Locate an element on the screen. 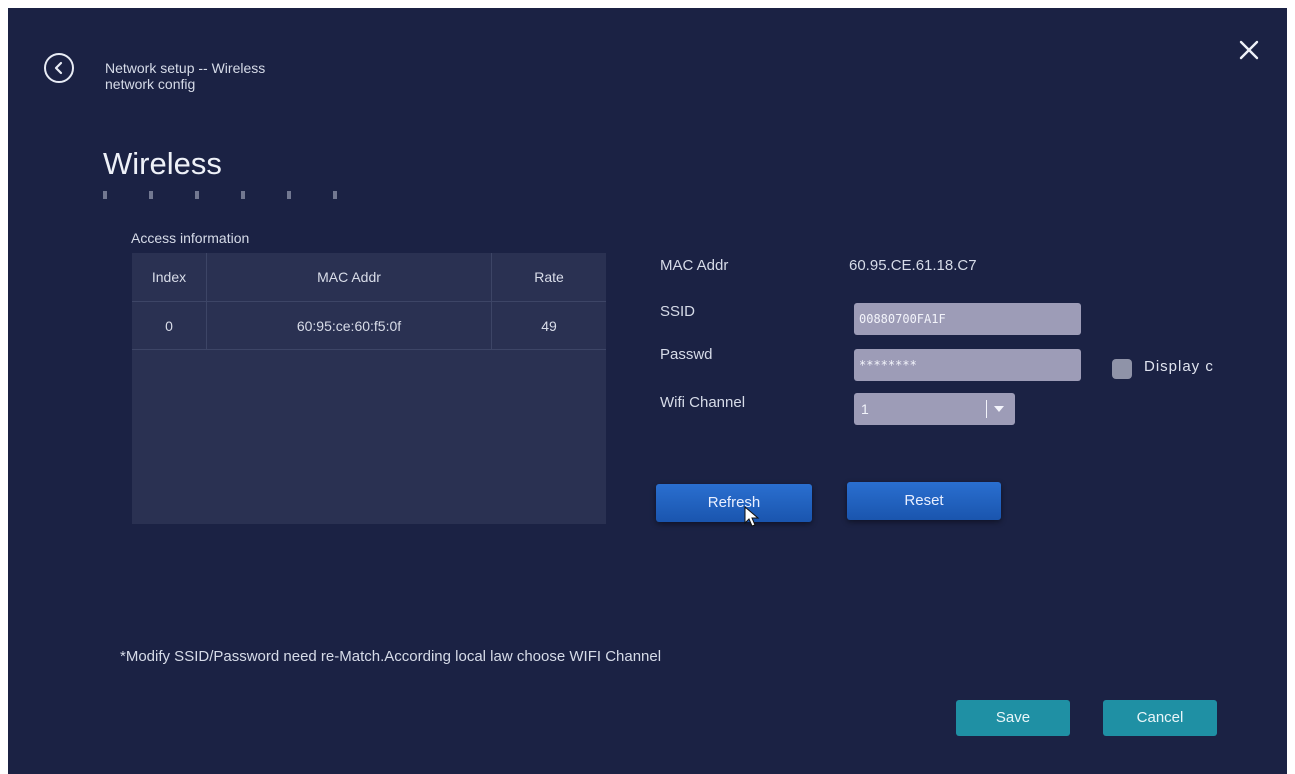 This screenshot has height=774, width=1295. display-password-label: Display c is located at coordinates (1179, 366).